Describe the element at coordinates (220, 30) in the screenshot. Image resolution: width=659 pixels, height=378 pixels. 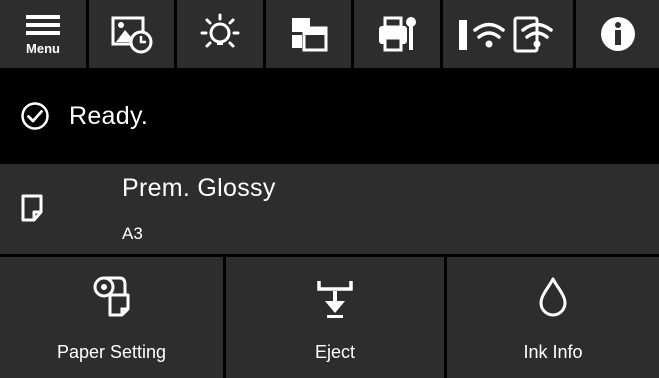
I see `brightness-icon` at that location.